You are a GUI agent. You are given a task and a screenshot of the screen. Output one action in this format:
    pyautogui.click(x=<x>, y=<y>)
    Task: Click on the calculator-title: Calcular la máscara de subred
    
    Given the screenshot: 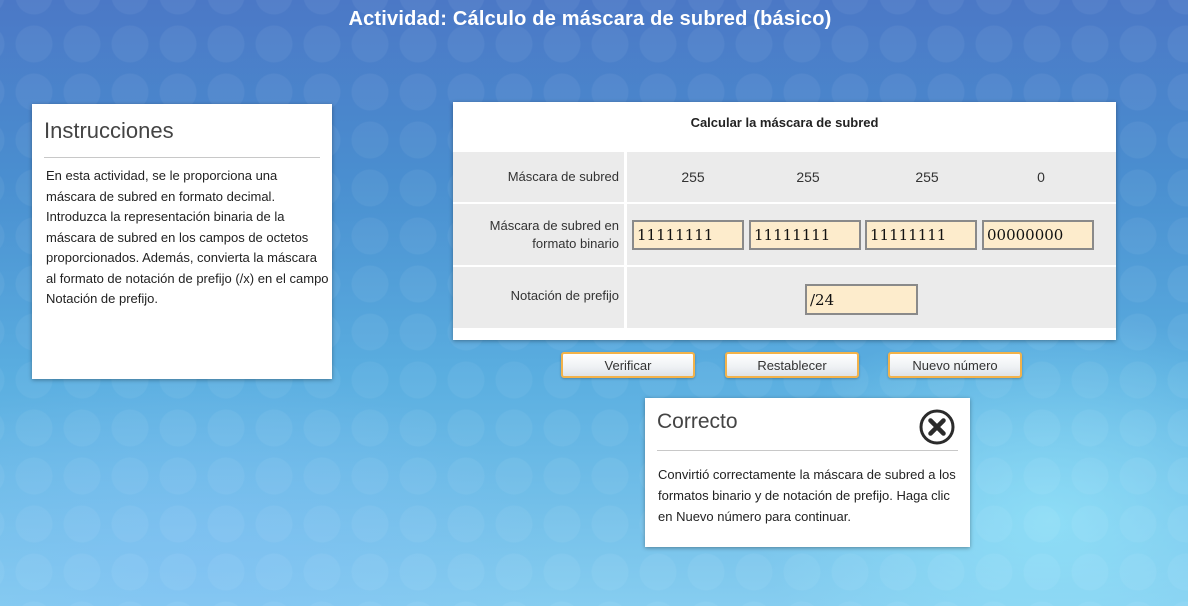 What is the action you would take?
    pyautogui.click(x=784, y=122)
    